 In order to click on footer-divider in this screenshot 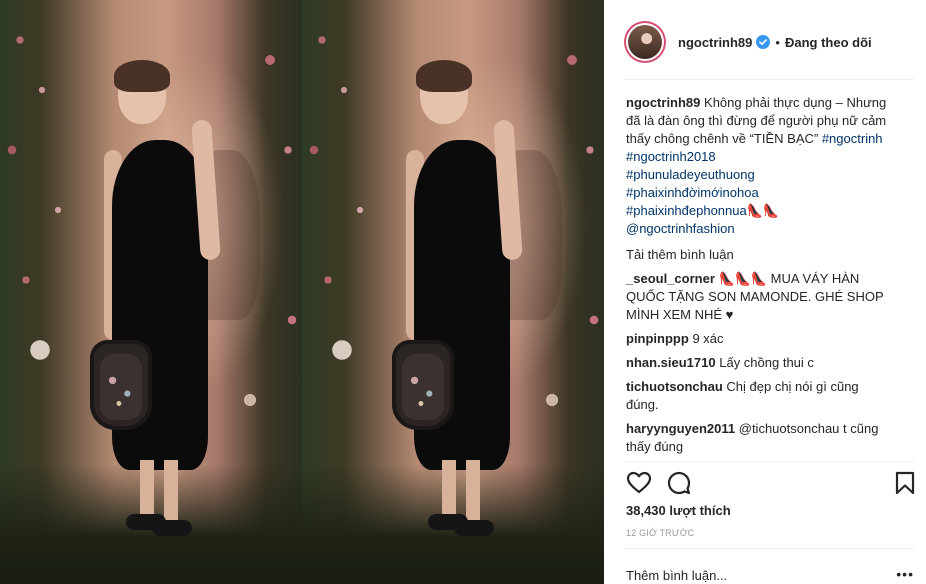, I will do `click(769, 548)`.